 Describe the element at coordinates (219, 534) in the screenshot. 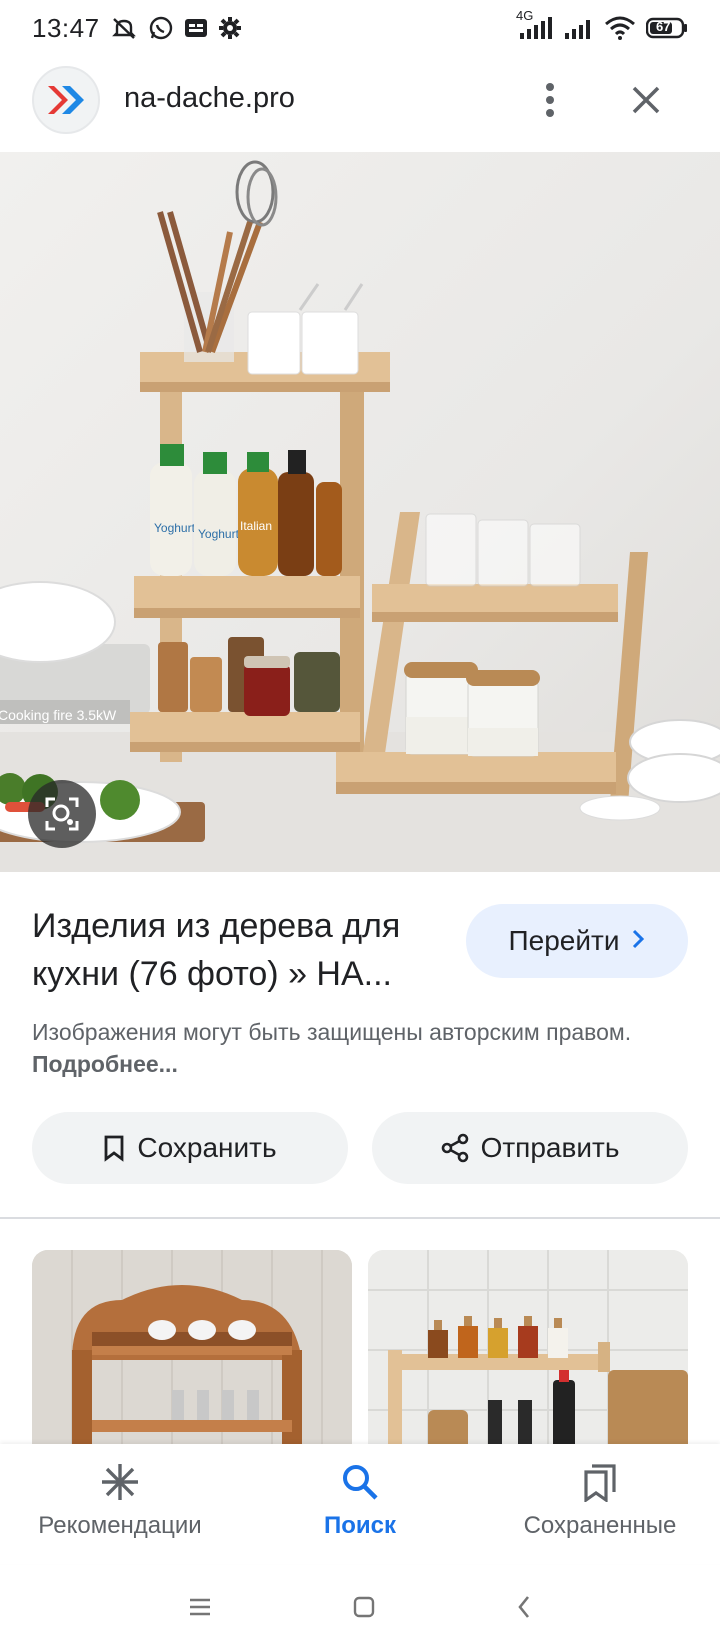

I see `bottle-label-2: Yoghurt` at that location.